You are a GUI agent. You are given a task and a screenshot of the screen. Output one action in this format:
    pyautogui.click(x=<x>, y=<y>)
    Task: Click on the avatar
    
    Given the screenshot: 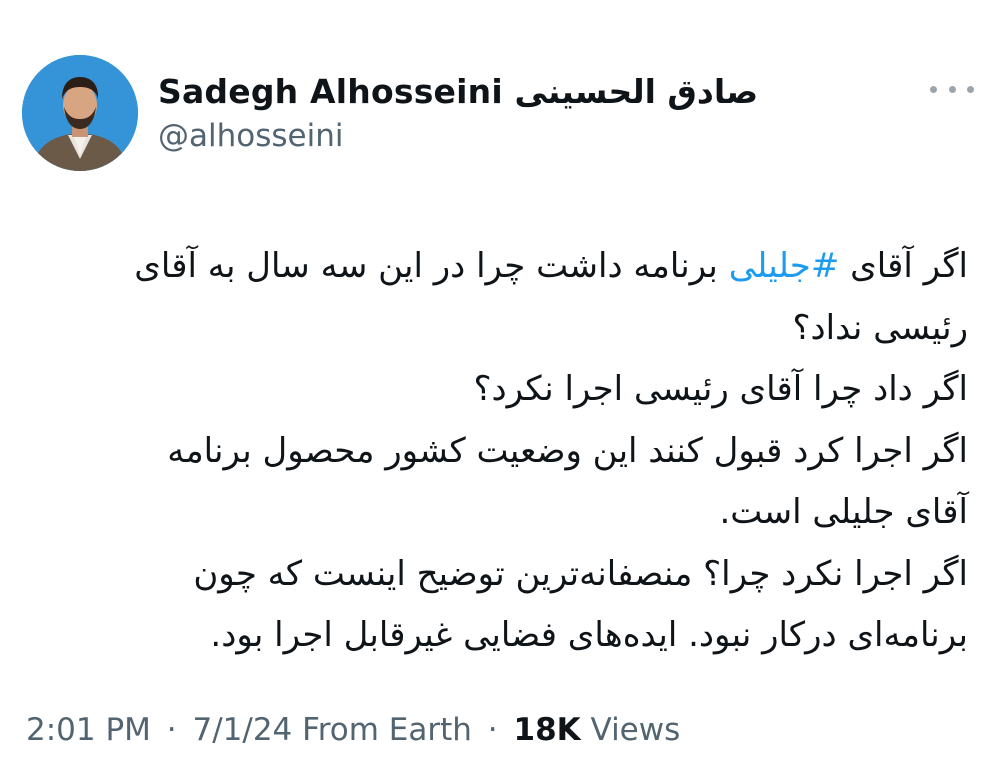 What is the action you would take?
    pyautogui.click(x=80, y=113)
    